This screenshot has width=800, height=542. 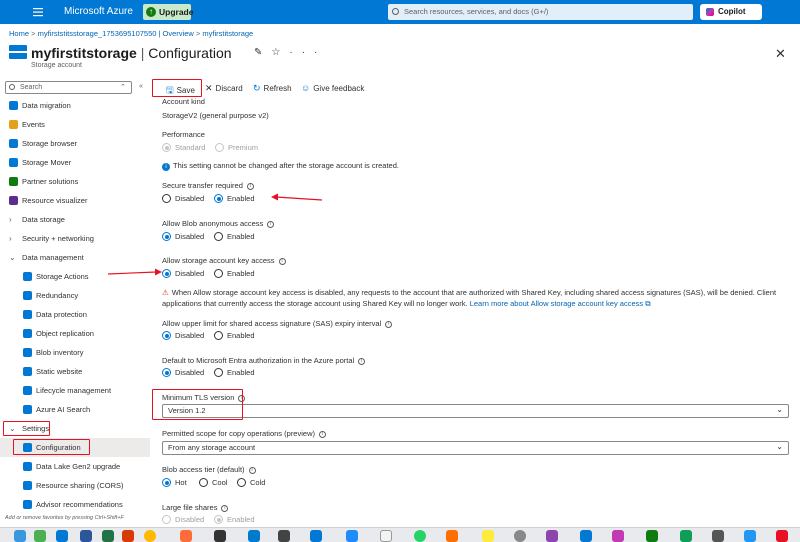 What do you see at coordinates (75, 333) in the screenshot?
I see `sidebar-item-object-replication: Object replication` at bounding box center [75, 333].